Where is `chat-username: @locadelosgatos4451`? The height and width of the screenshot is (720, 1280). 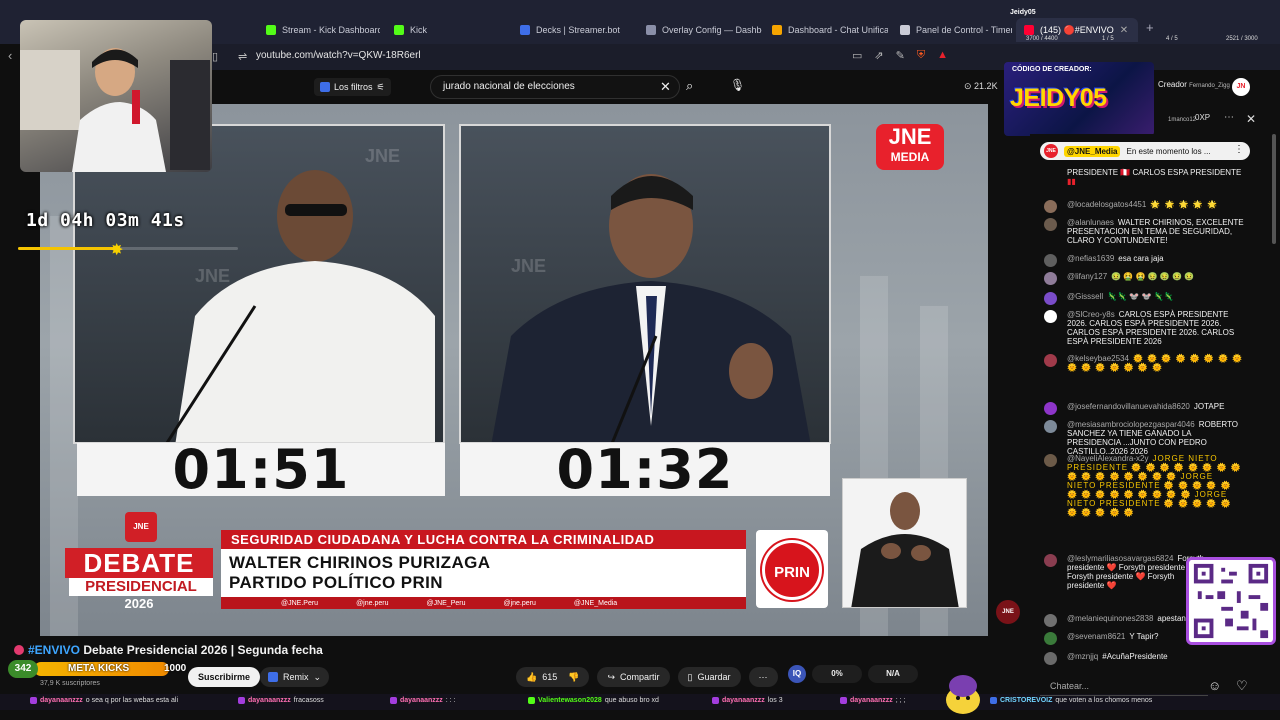 chat-username: @locadelosgatos4451 is located at coordinates (1106, 204).